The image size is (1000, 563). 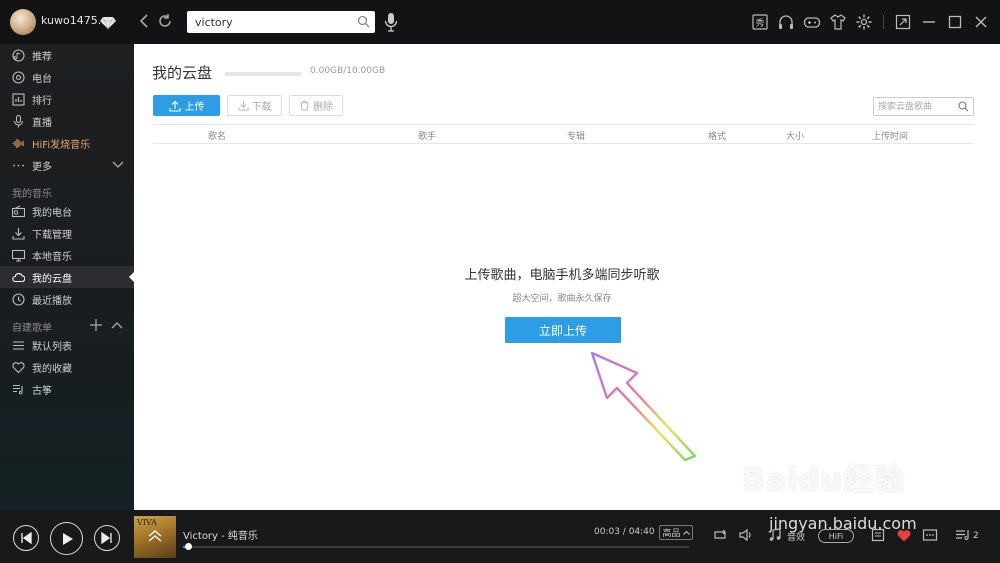 I want to click on chevron-down-icon, so click(x=118, y=165).